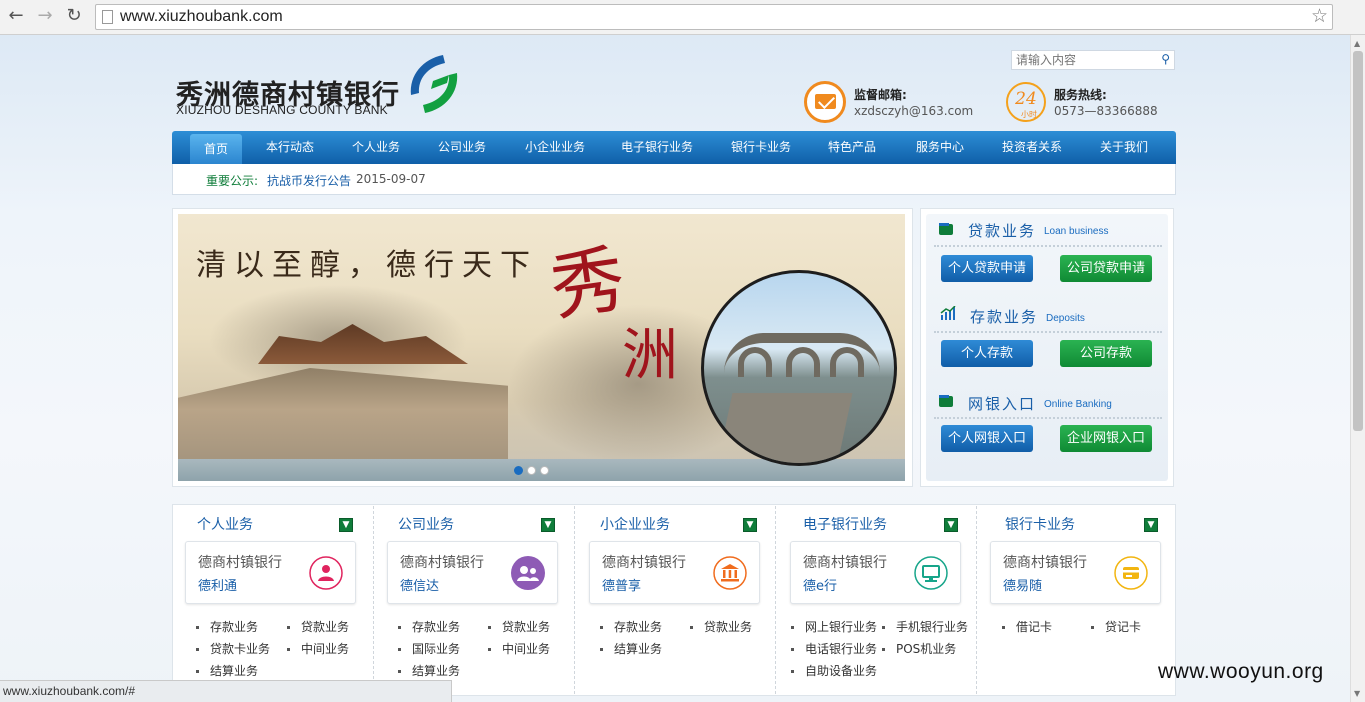 The width and height of the screenshot is (1365, 702). What do you see at coordinates (528, 573) in the screenshot?
I see `group-icon` at bounding box center [528, 573].